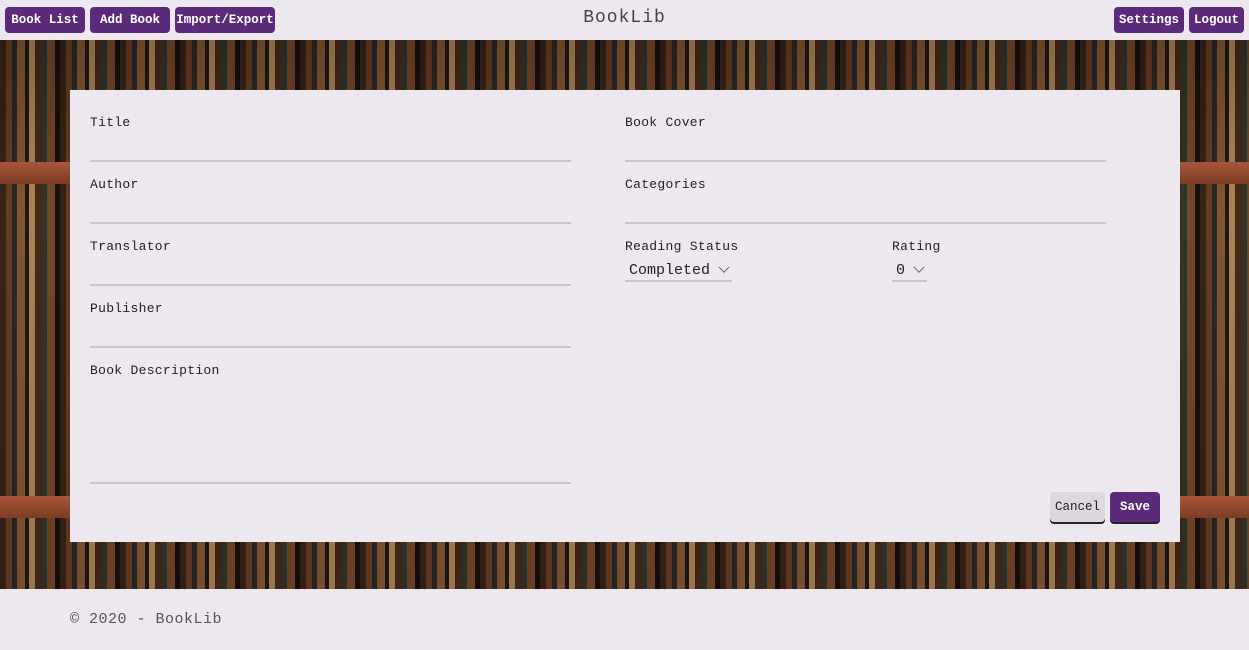  What do you see at coordinates (330, 434) in the screenshot?
I see `description-textarea` at bounding box center [330, 434].